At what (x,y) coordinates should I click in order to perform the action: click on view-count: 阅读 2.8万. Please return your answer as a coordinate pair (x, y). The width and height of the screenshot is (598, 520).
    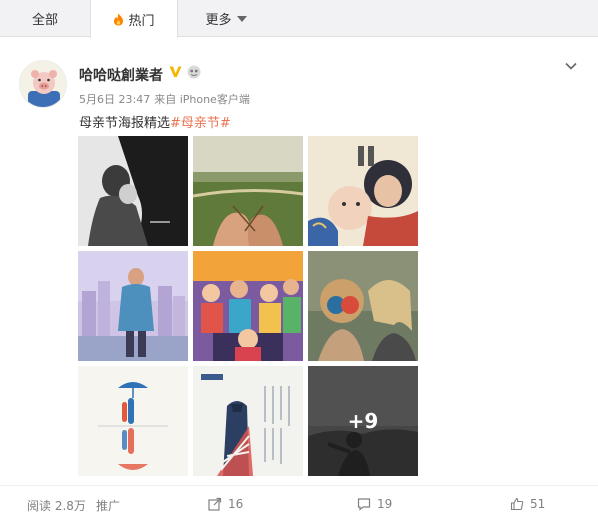
    Looking at the image, I should click on (56, 505).